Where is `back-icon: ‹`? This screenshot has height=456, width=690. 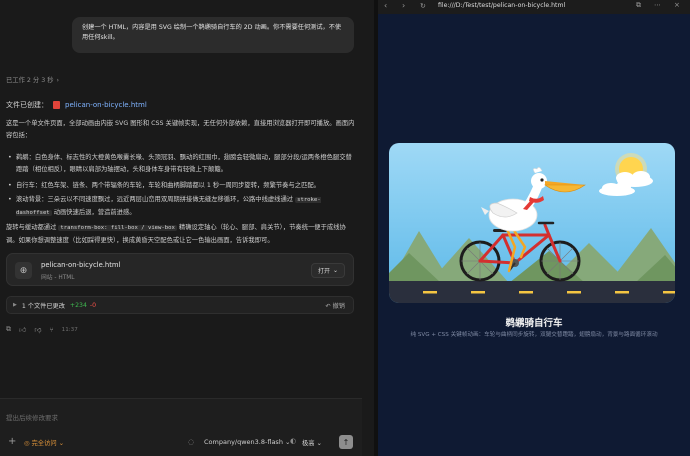
back-icon: ‹ is located at coordinates (385, 5).